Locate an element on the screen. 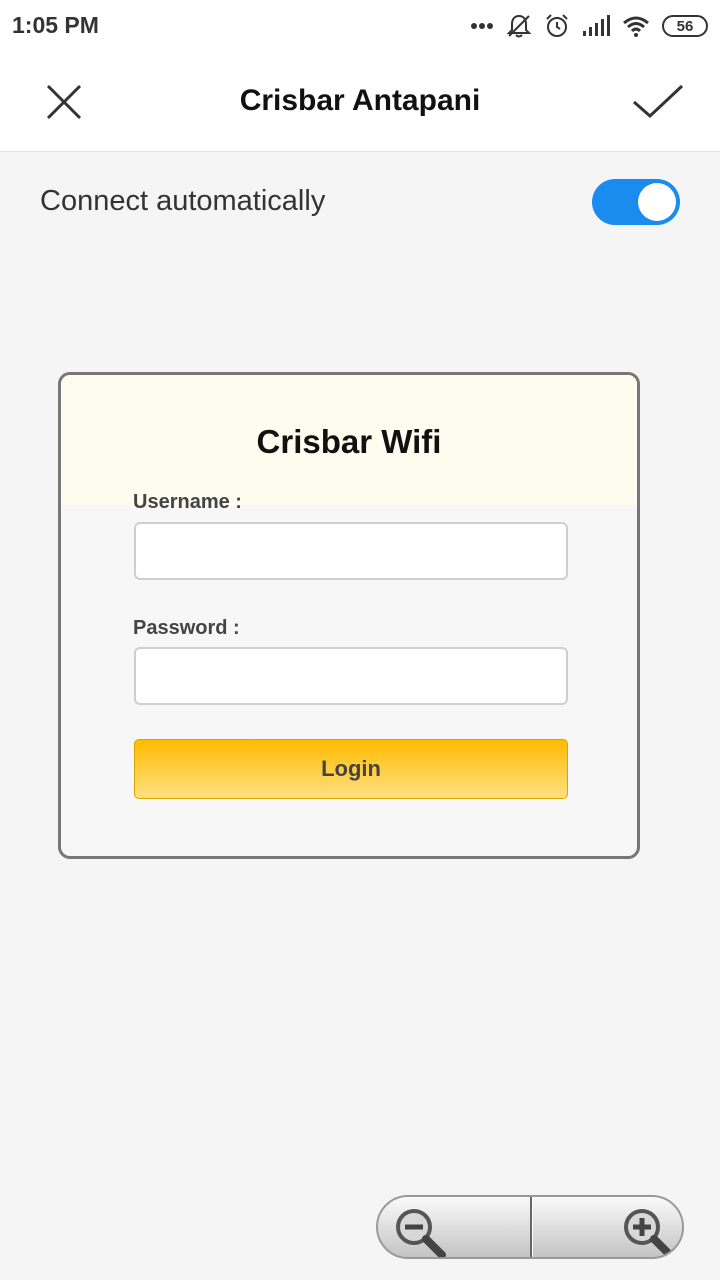 The height and width of the screenshot is (1280, 720). status-time: 1:05 PM is located at coordinates (55, 25).